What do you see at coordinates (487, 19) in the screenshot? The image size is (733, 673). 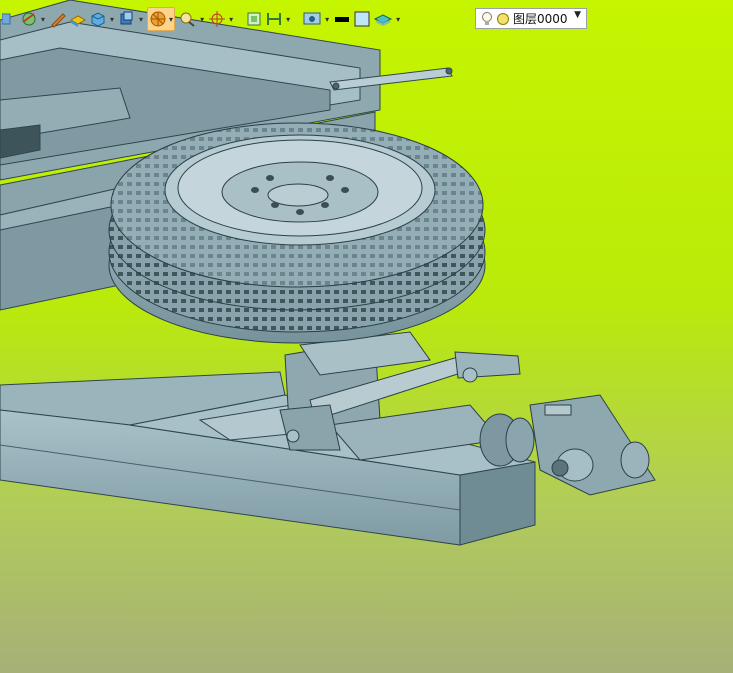 I see `lightbulb-icon` at bounding box center [487, 19].